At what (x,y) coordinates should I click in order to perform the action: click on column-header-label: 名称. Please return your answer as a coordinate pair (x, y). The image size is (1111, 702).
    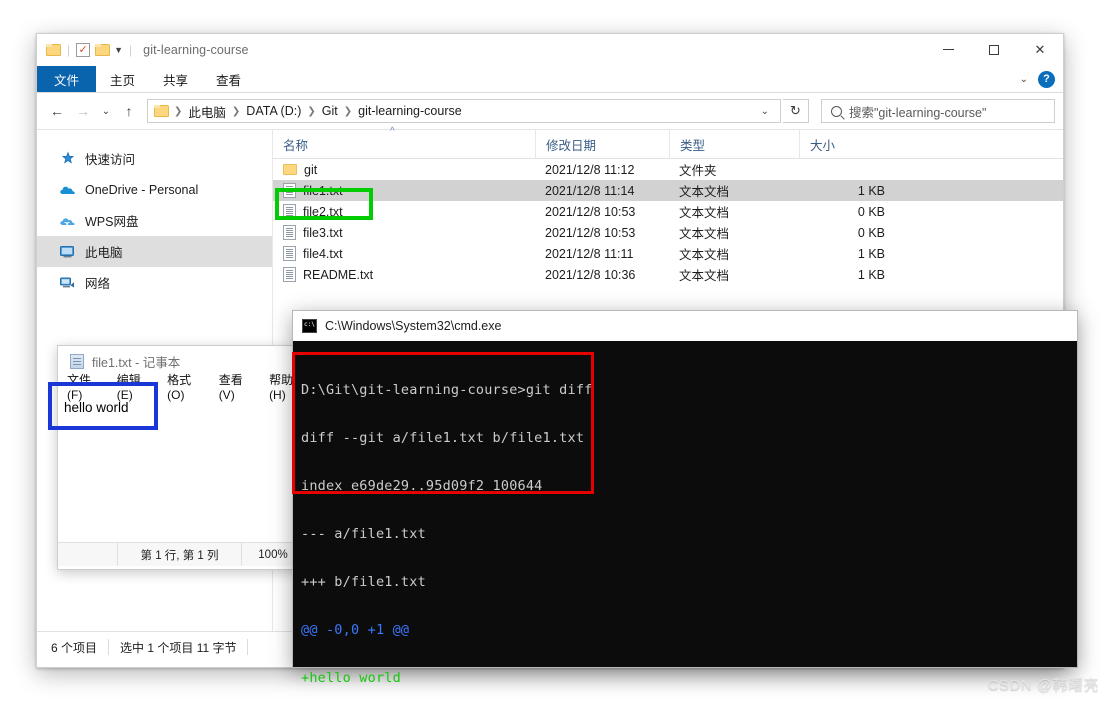
    Looking at the image, I should click on (296, 145).